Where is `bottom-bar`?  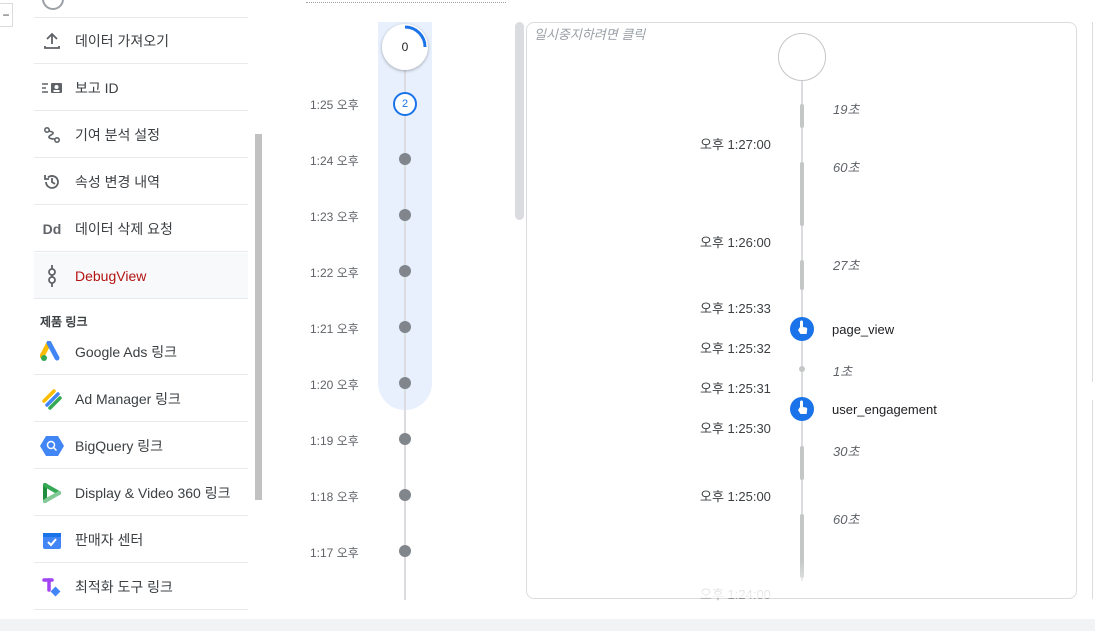
bottom-bar is located at coordinates (547, 625).